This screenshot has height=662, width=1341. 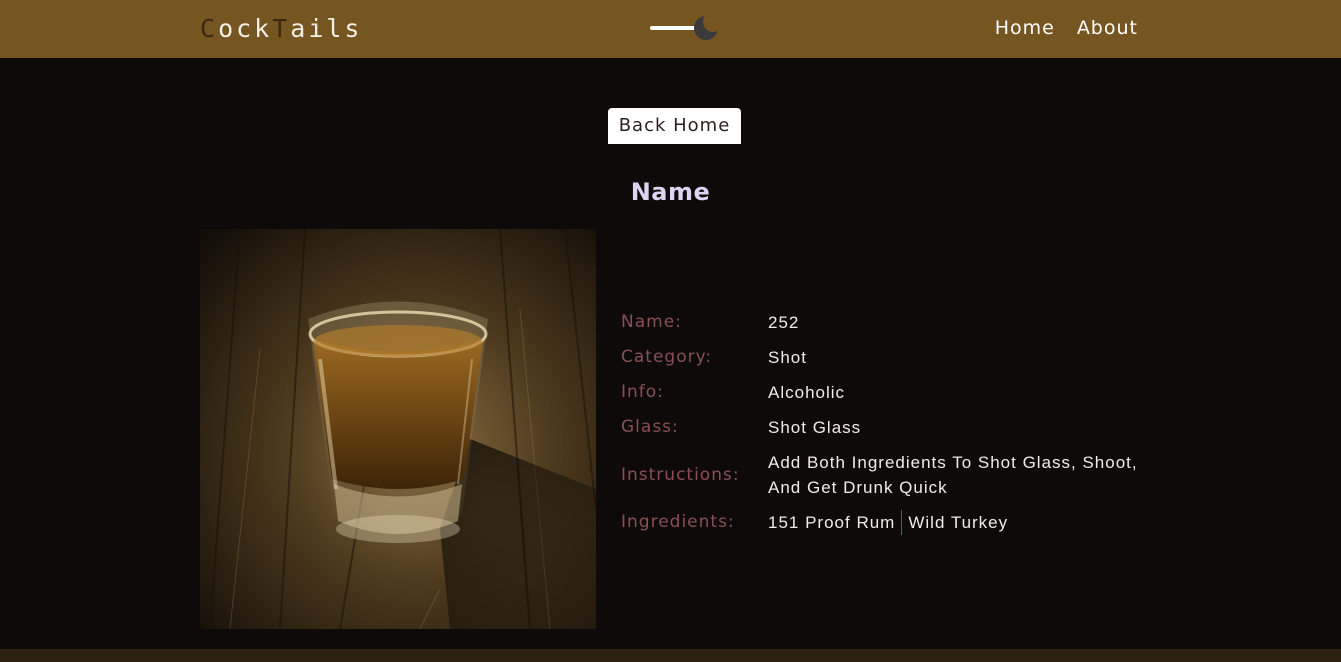 What do you see at coordinates (680, 474) in the screenshot?
I see `instructions-label: Instructions:` at bounding box center [680, 474].